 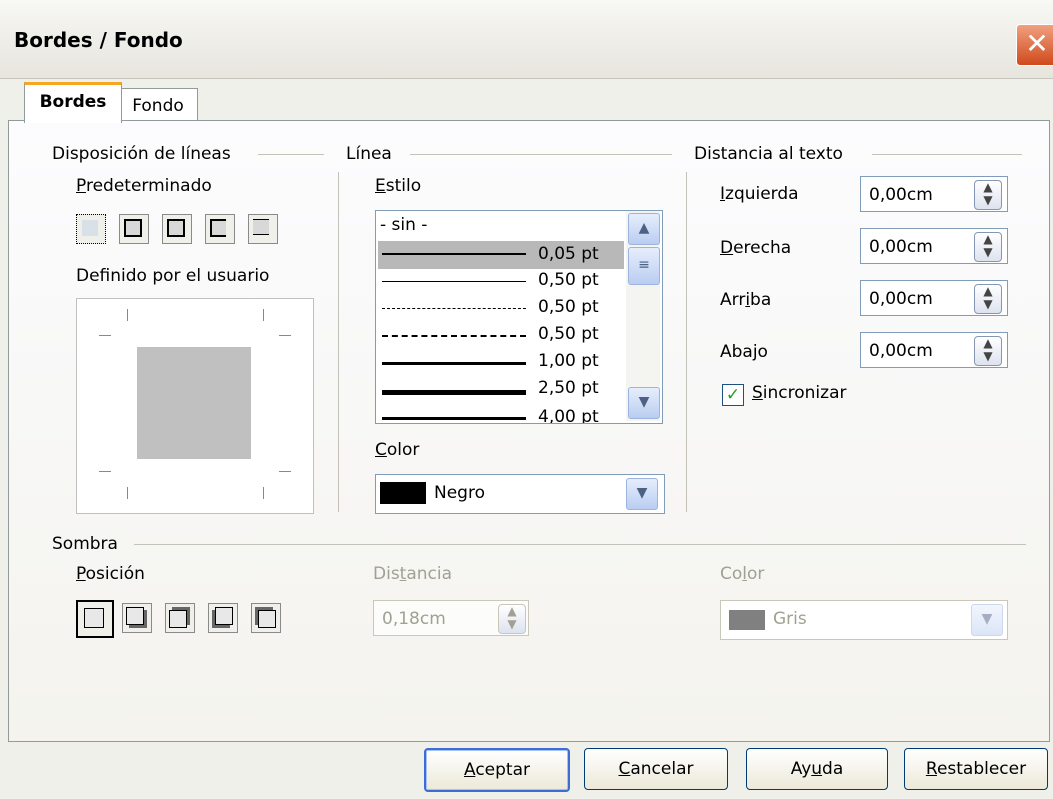 I want to click on reset-button: Restablecer, so click(x=976, y=769).